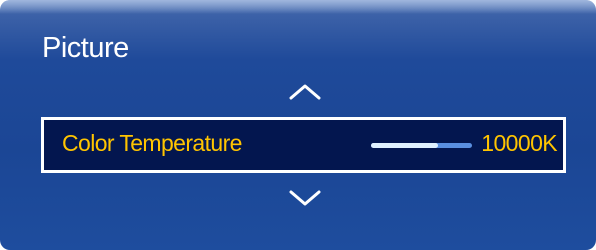 This screenshot has height=250, width=596. Describe the element at coordinates (404, 145) in the screenshot. I see `slider-fill` at that location.